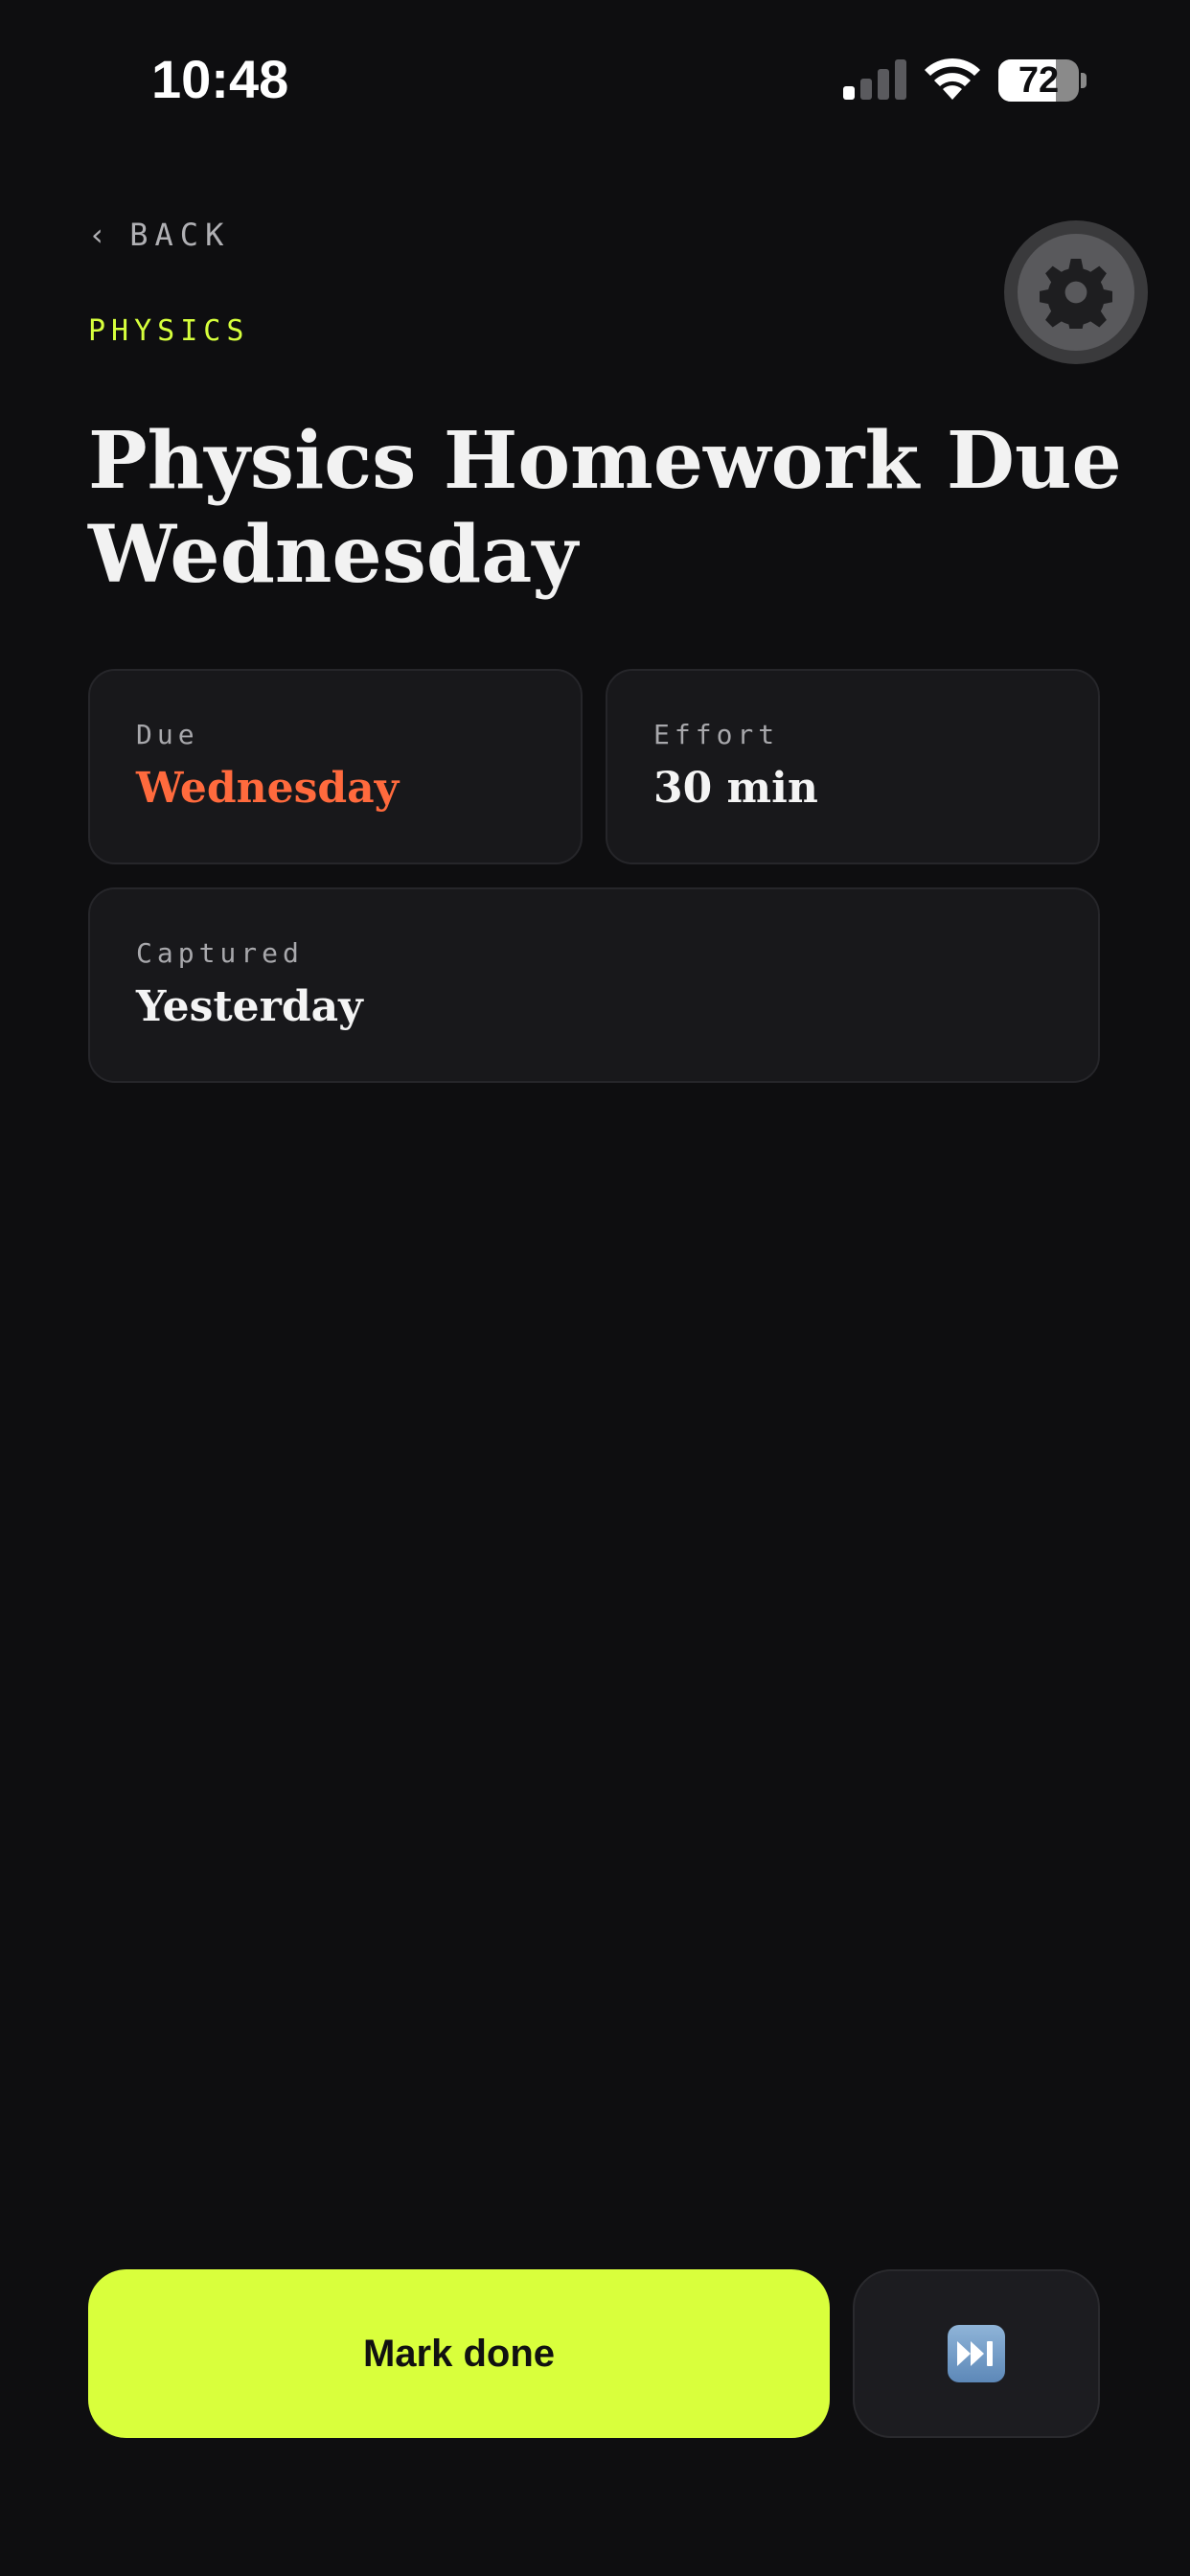 This screenshot has width=1190, height=2576. Describe the element at coordinates (220, 953) in the screenshot. I see `captured-label: Captured` at that location.